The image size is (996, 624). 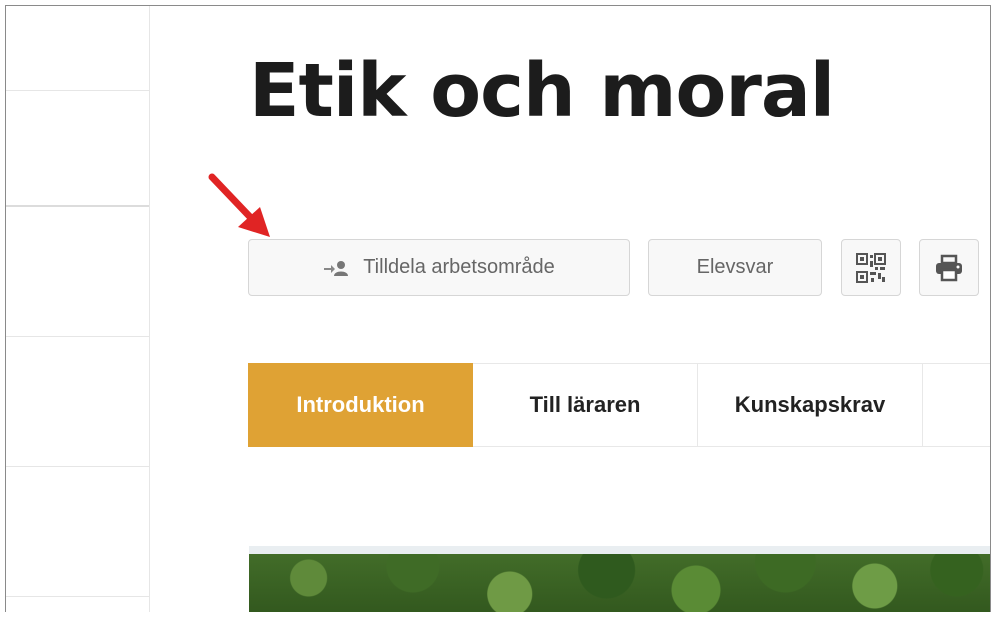 I want to click on tab-label: Kunskapskrav, so click(x=810, y=404).